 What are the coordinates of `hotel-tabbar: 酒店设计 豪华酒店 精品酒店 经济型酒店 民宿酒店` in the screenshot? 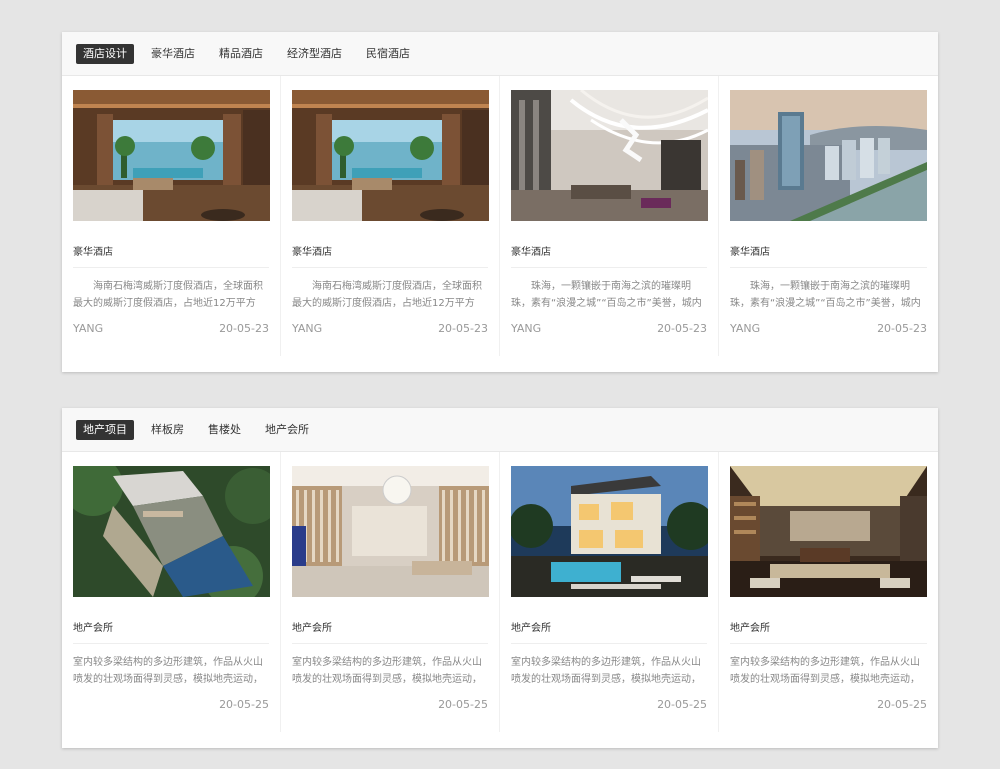 It's located at (500, 54).